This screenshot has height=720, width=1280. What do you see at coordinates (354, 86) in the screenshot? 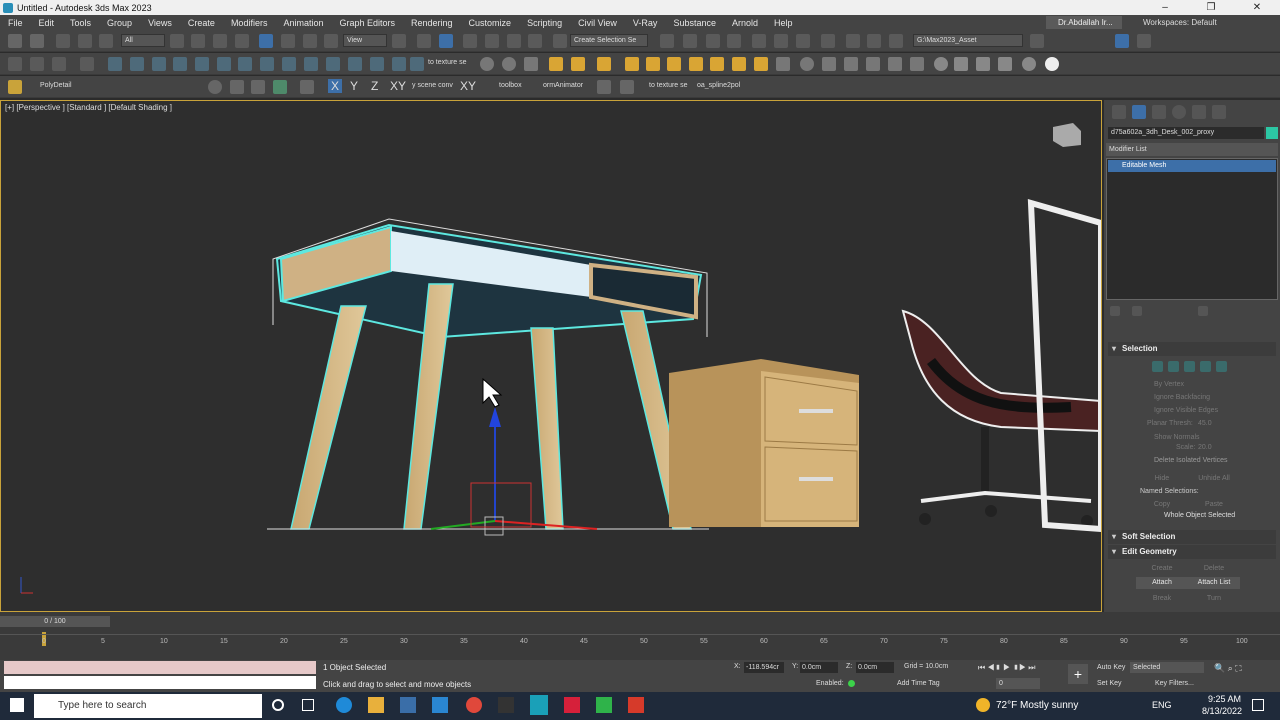
I see `axis-y-button: Y` at bounding box center [354, 86].